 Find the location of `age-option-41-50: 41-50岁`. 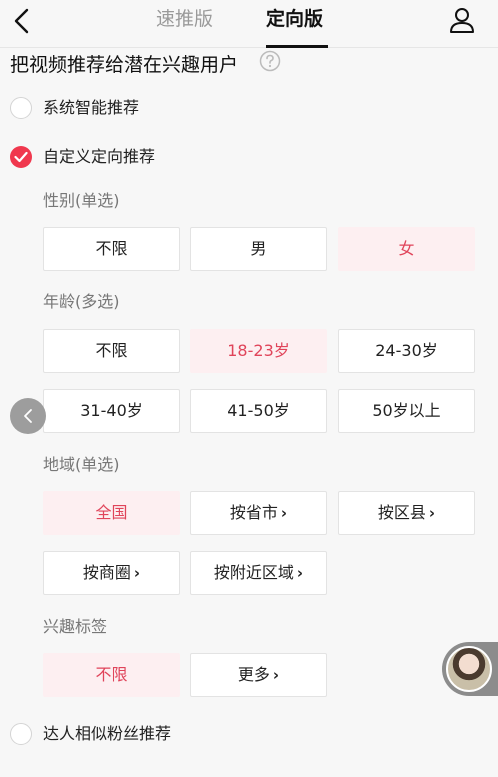

age-option-41-50: 41-50岁 is located at coordinates (258, 411).